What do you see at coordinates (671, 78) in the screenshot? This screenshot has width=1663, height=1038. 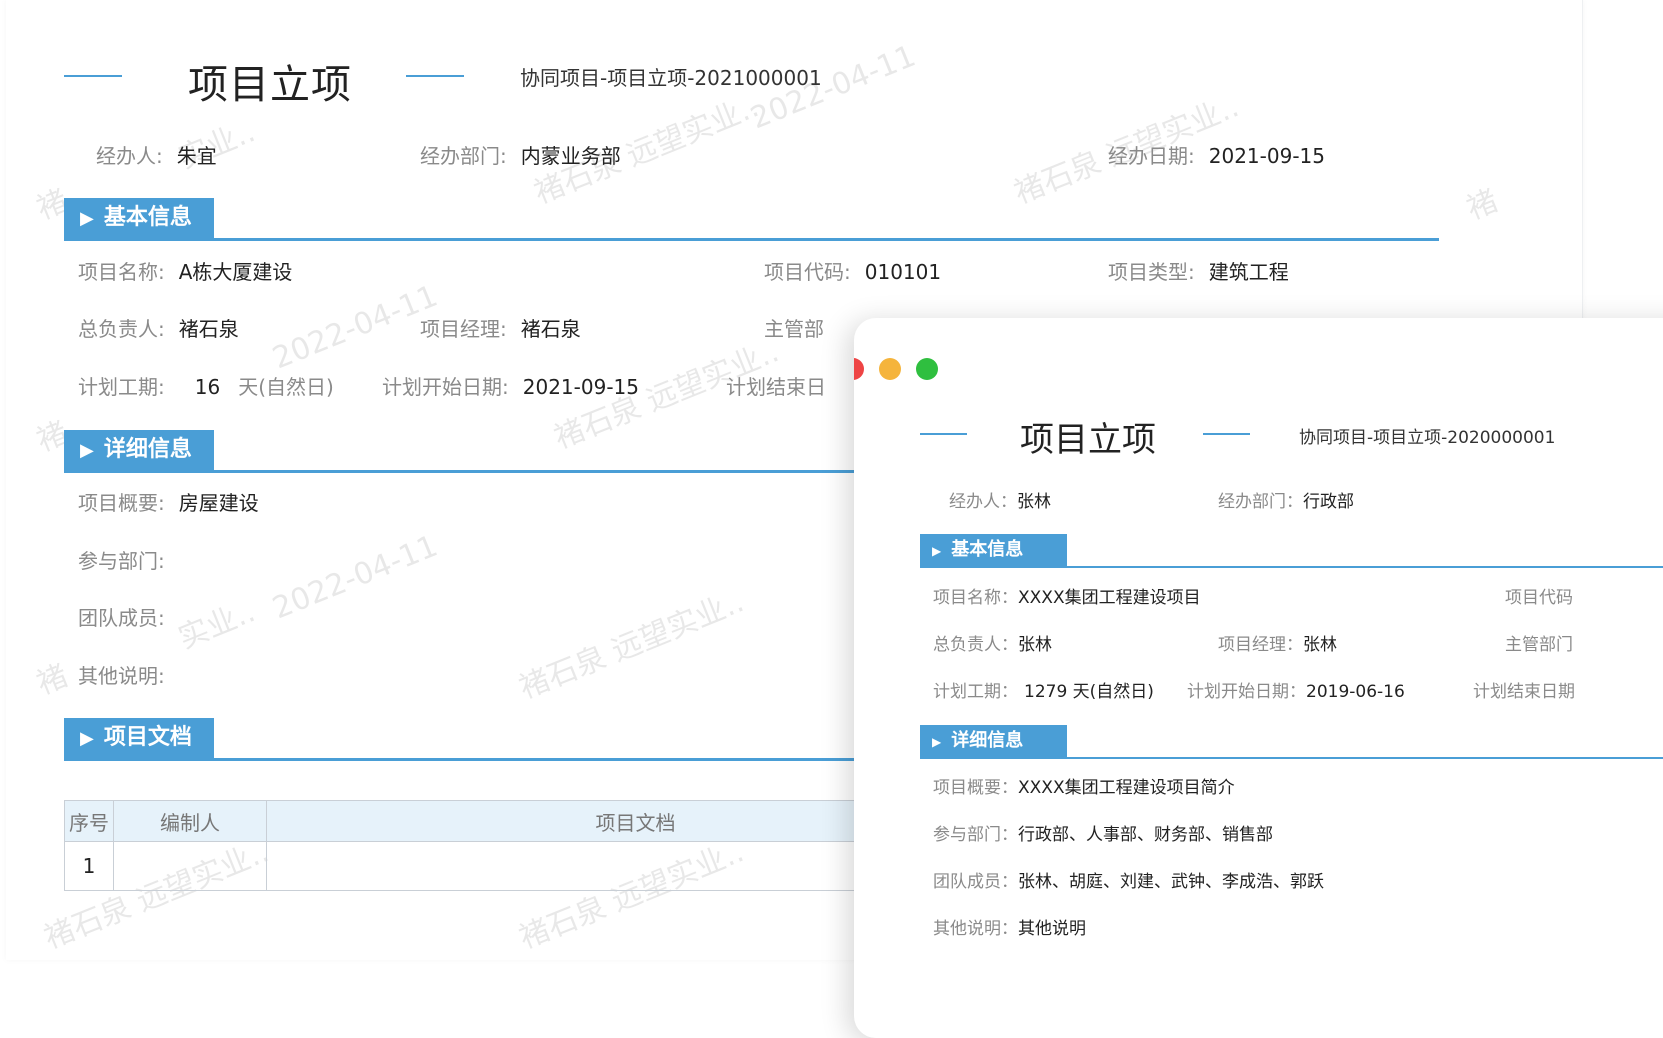 I see `document-number: 协同项目-项目立项-2021000001` at bounding box center [671, 78].